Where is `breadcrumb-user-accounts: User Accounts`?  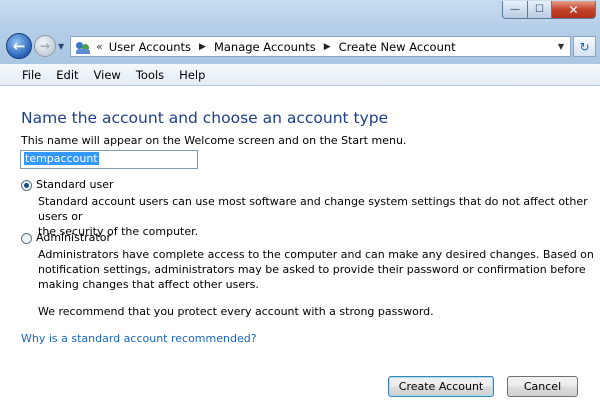
breadcrumb-user-accounts: User Accounts is located at coordinates (150, 47).